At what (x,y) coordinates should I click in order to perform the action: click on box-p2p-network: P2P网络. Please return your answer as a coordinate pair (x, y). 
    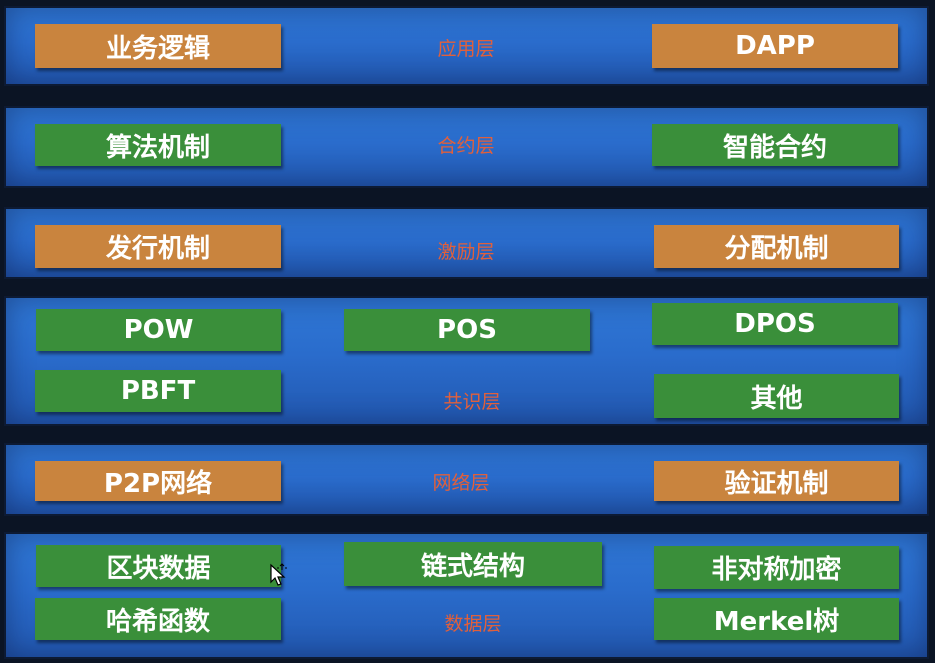
    Looking at the image, I should click on (158, 481).